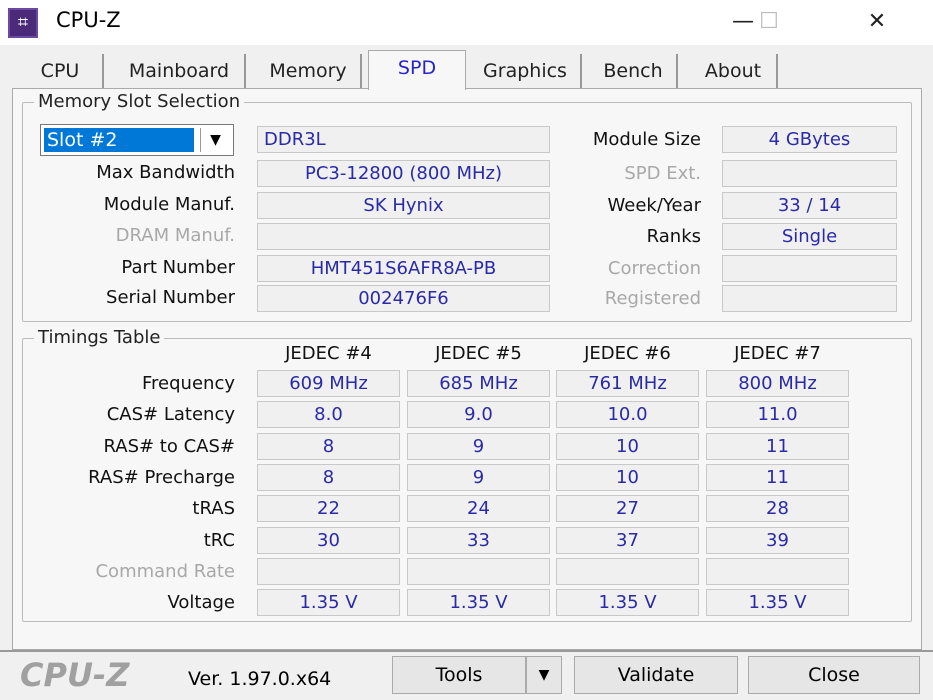 The width and height of the screenshot is (933, 700). What do you see at coordinates (662, 173) in the screenshot?
I see `slot-right-label: SPD Ext.` at bounding box center [662, 173].